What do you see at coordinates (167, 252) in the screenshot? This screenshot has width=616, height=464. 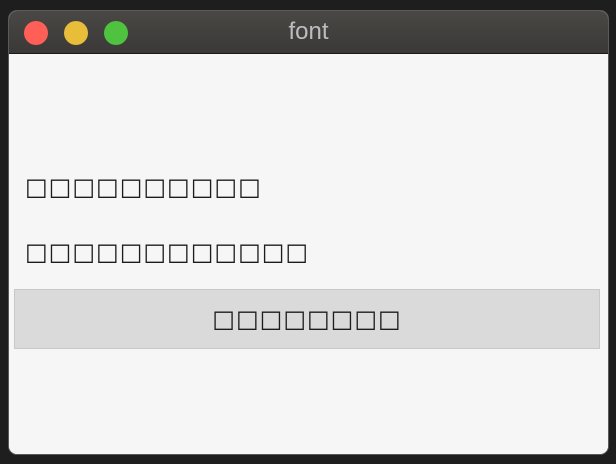 I see `text-label-2: □□□□□□□□□□□□` at bounding box center [167, 252].